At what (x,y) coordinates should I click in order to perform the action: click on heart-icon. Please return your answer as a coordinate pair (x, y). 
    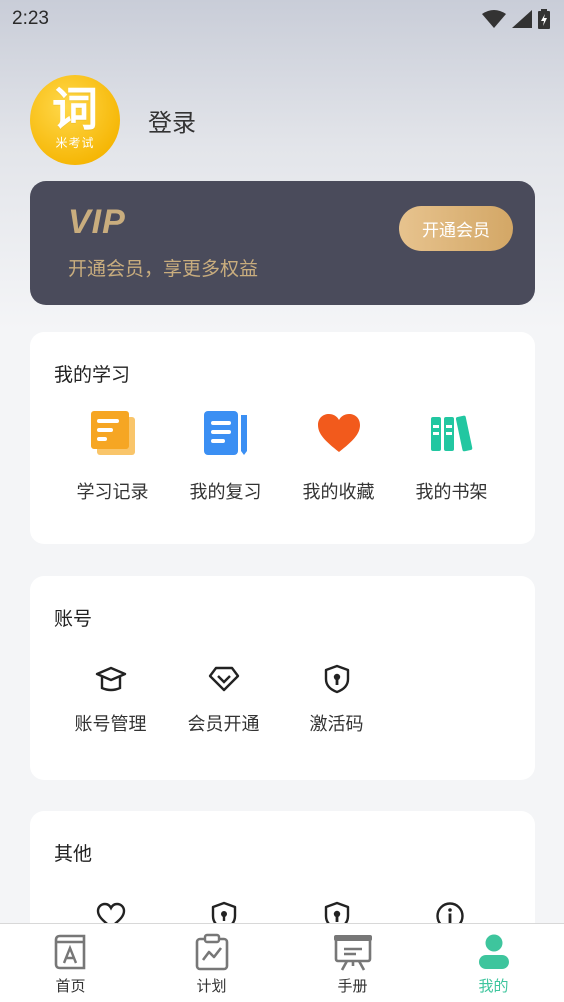
    Looking at the image, I should click on (339, 433).